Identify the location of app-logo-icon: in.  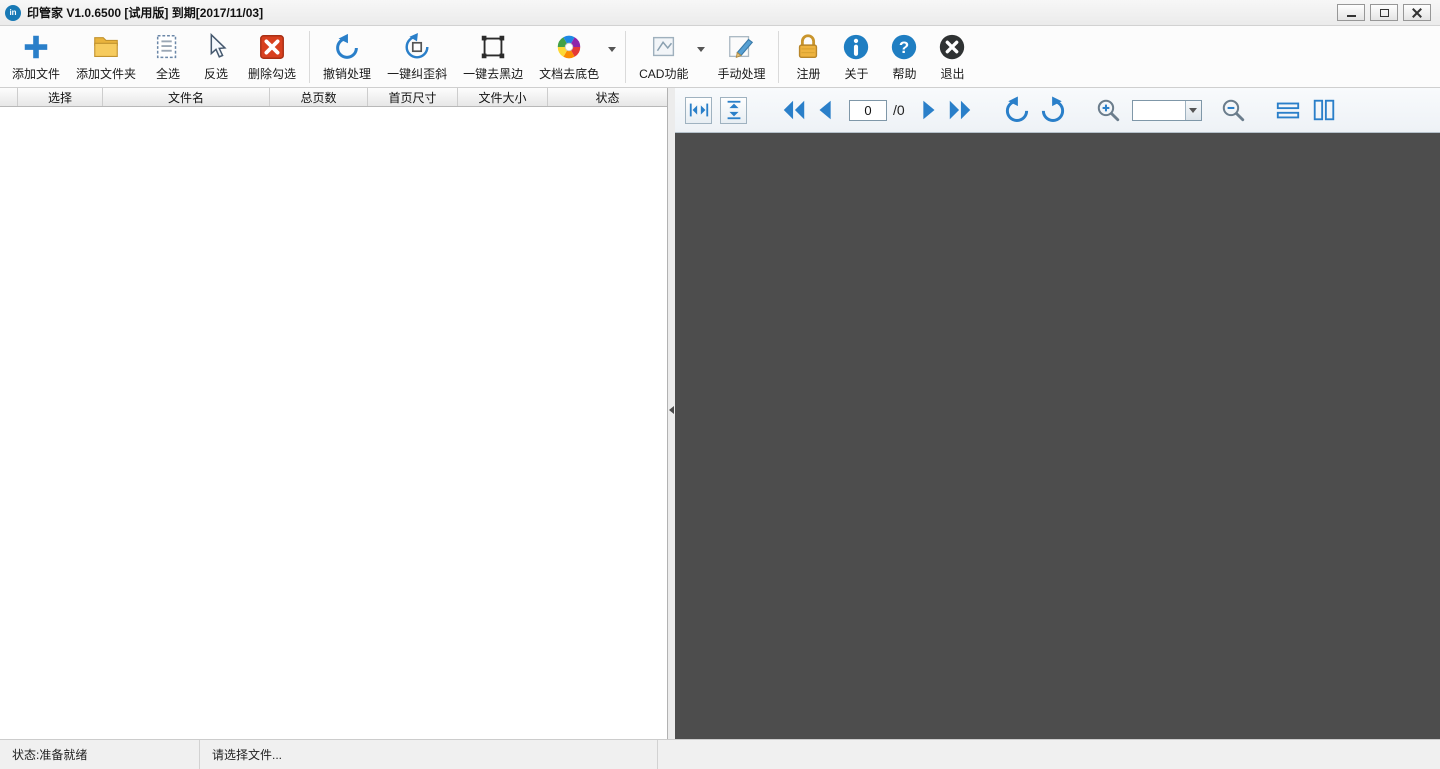
(13, 12).